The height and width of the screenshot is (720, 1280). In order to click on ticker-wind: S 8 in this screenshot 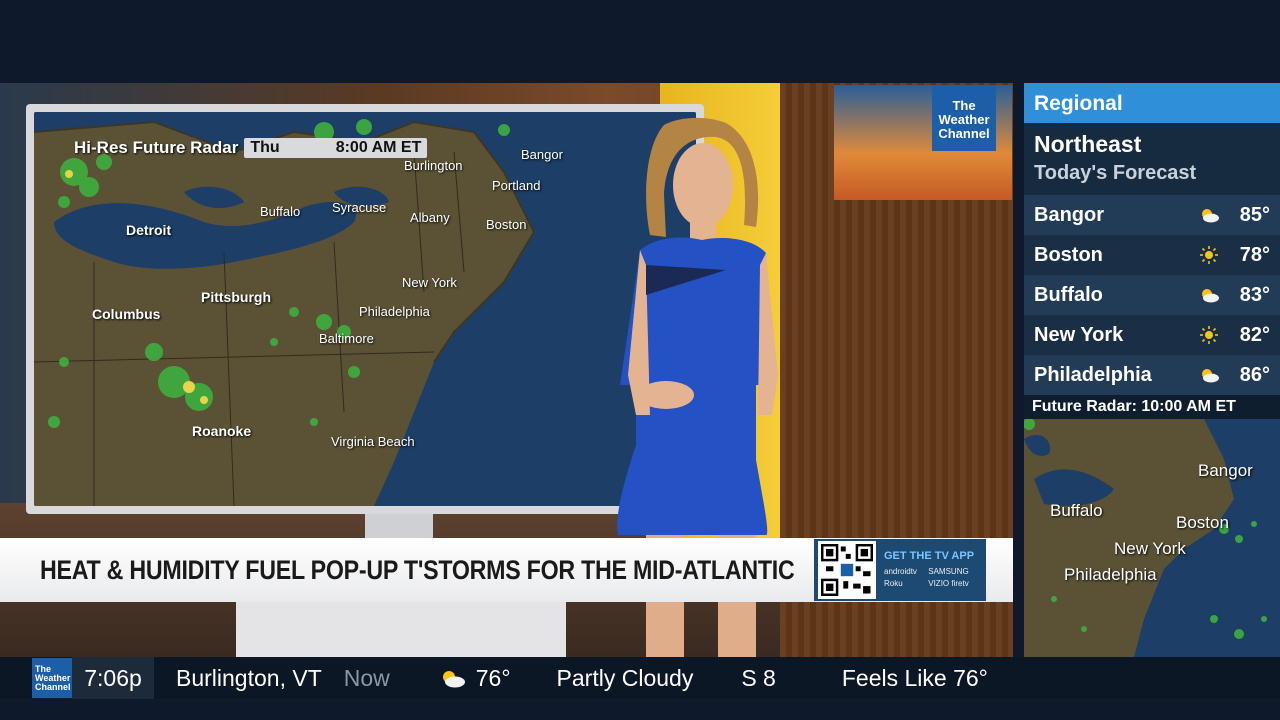, I will do `click(758, 677)`.